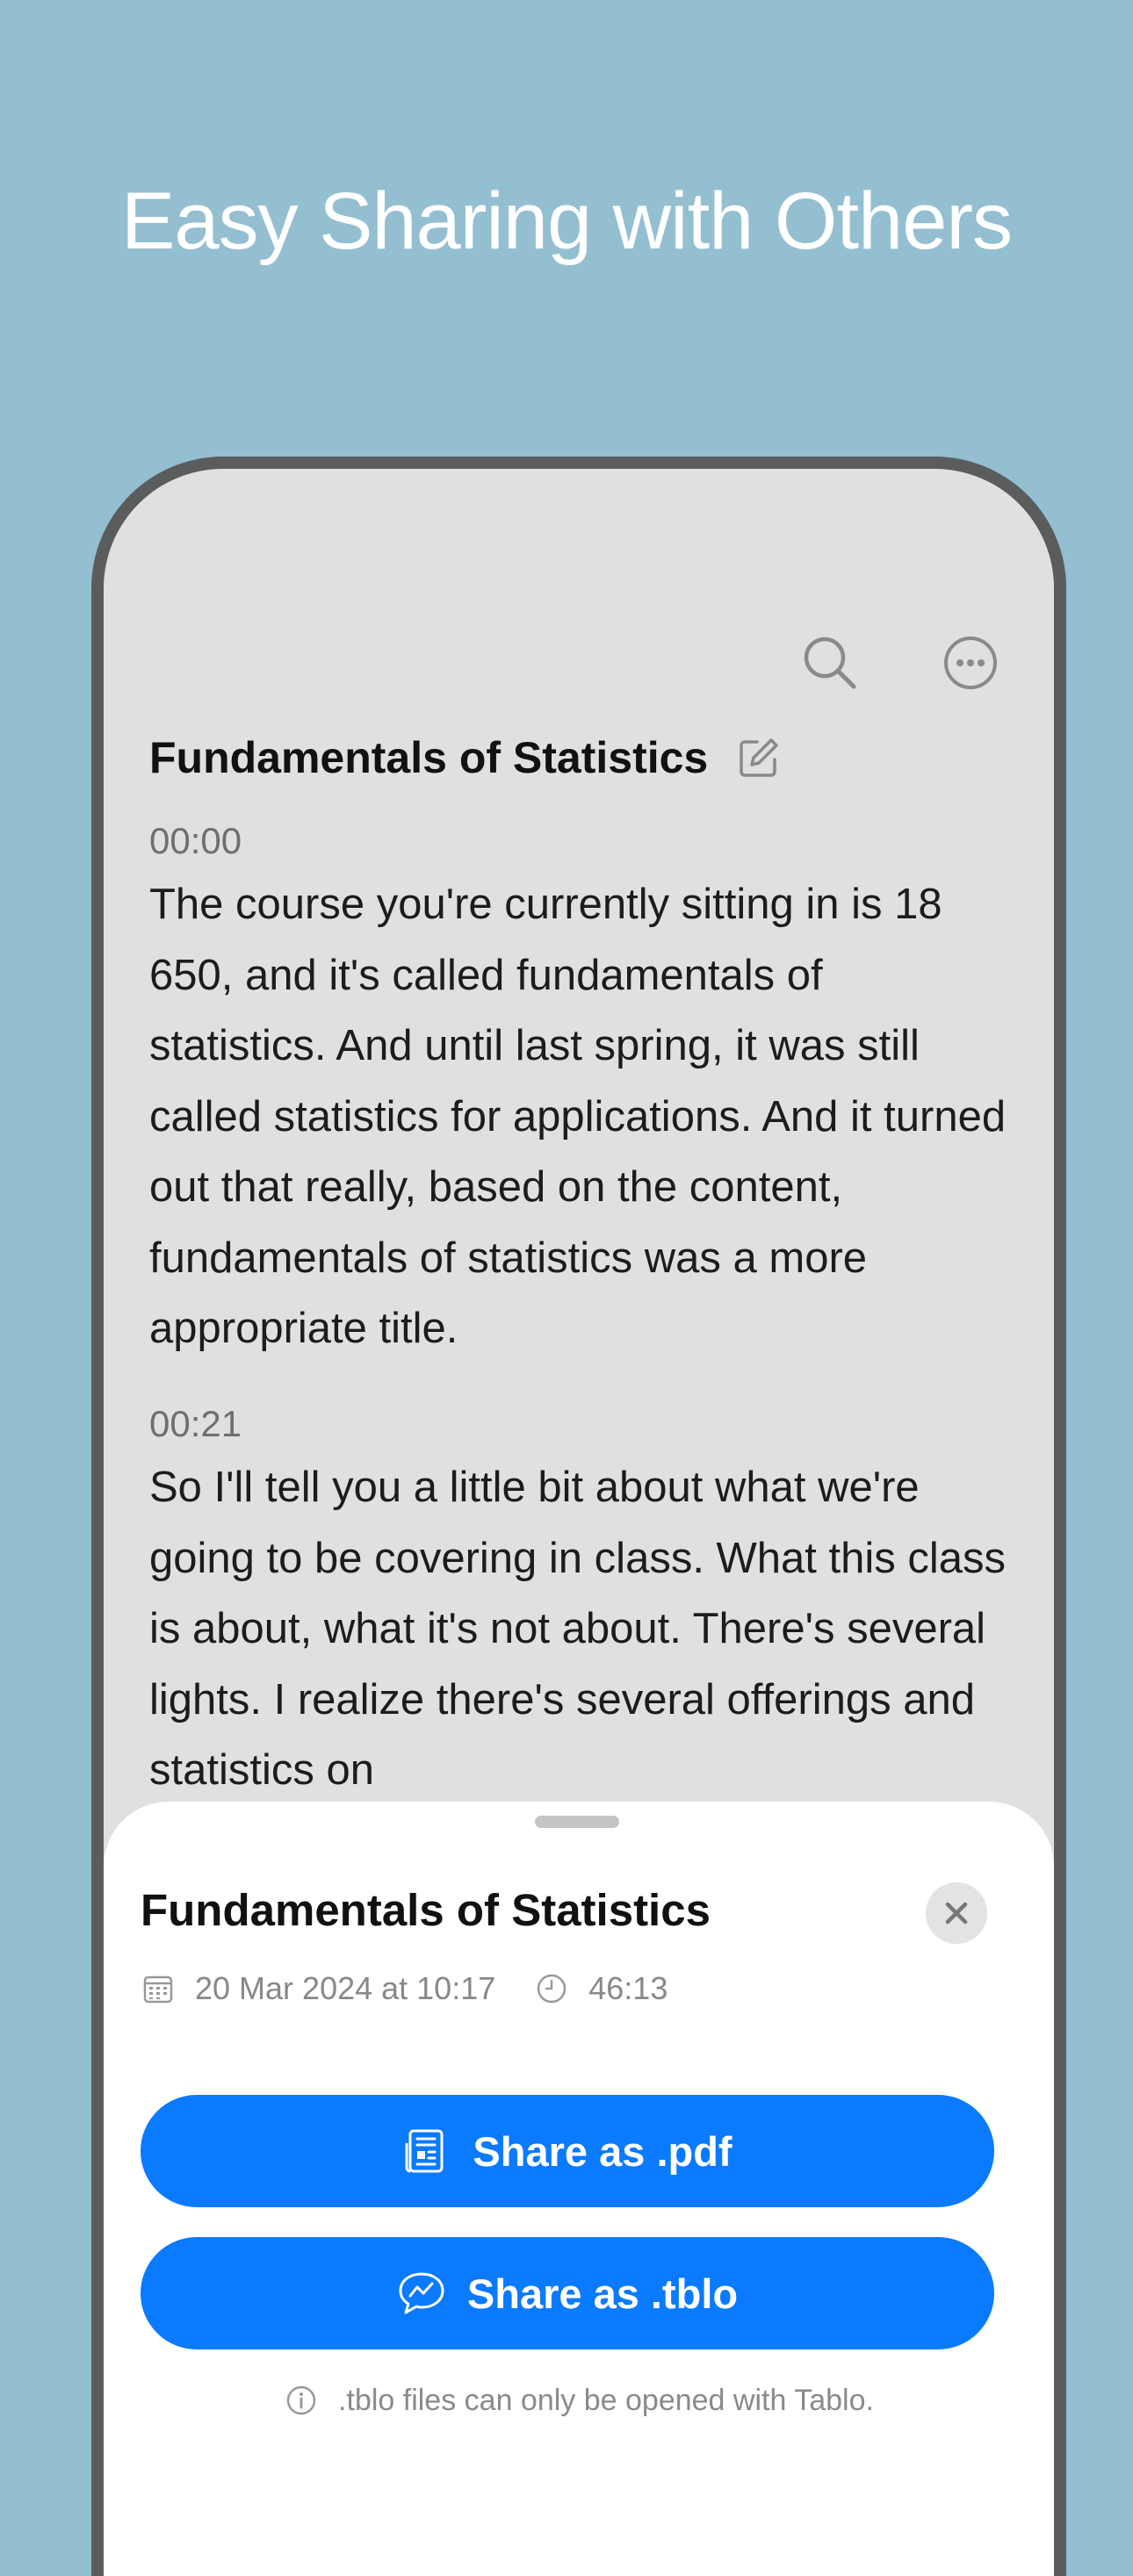  Describe the element at coordinates (830, 663) in the screenshot. I see `search-icon` at that location.